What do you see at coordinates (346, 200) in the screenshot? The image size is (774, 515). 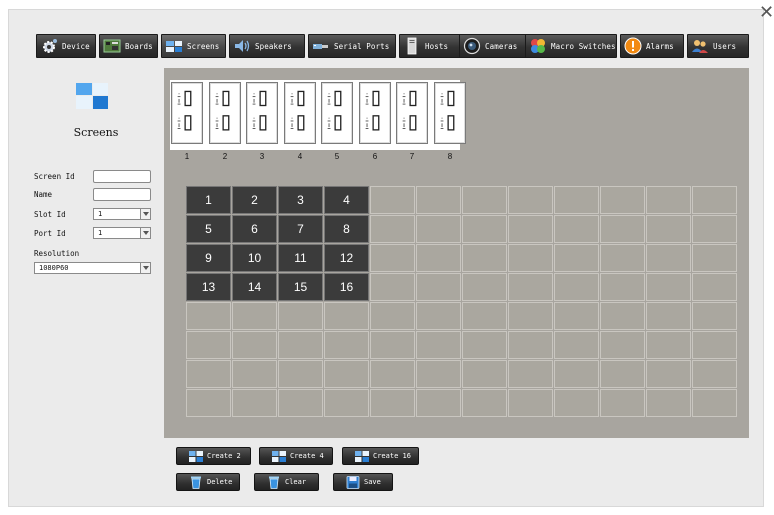 I see `assigned-screen-cell: 4` at bounding box center [346, 200].